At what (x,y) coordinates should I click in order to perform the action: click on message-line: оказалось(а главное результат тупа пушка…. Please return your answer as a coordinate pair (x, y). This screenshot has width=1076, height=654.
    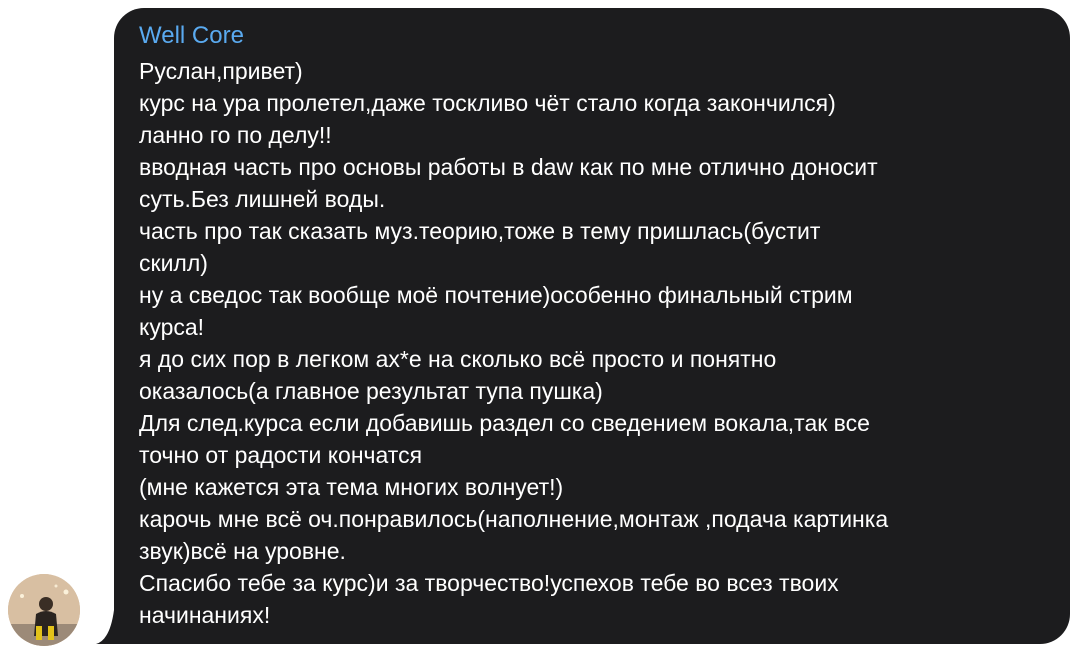
    Looking at the image, I should click on (371, 391).